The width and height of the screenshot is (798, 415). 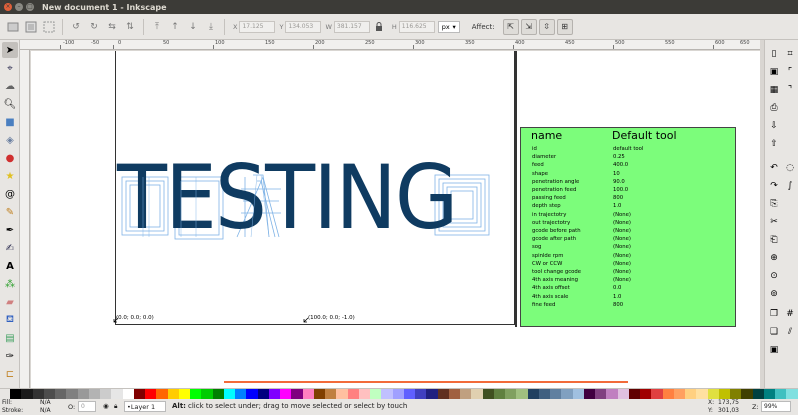 I want to click on cut-icon: ✂, so click(x=774, y=222).